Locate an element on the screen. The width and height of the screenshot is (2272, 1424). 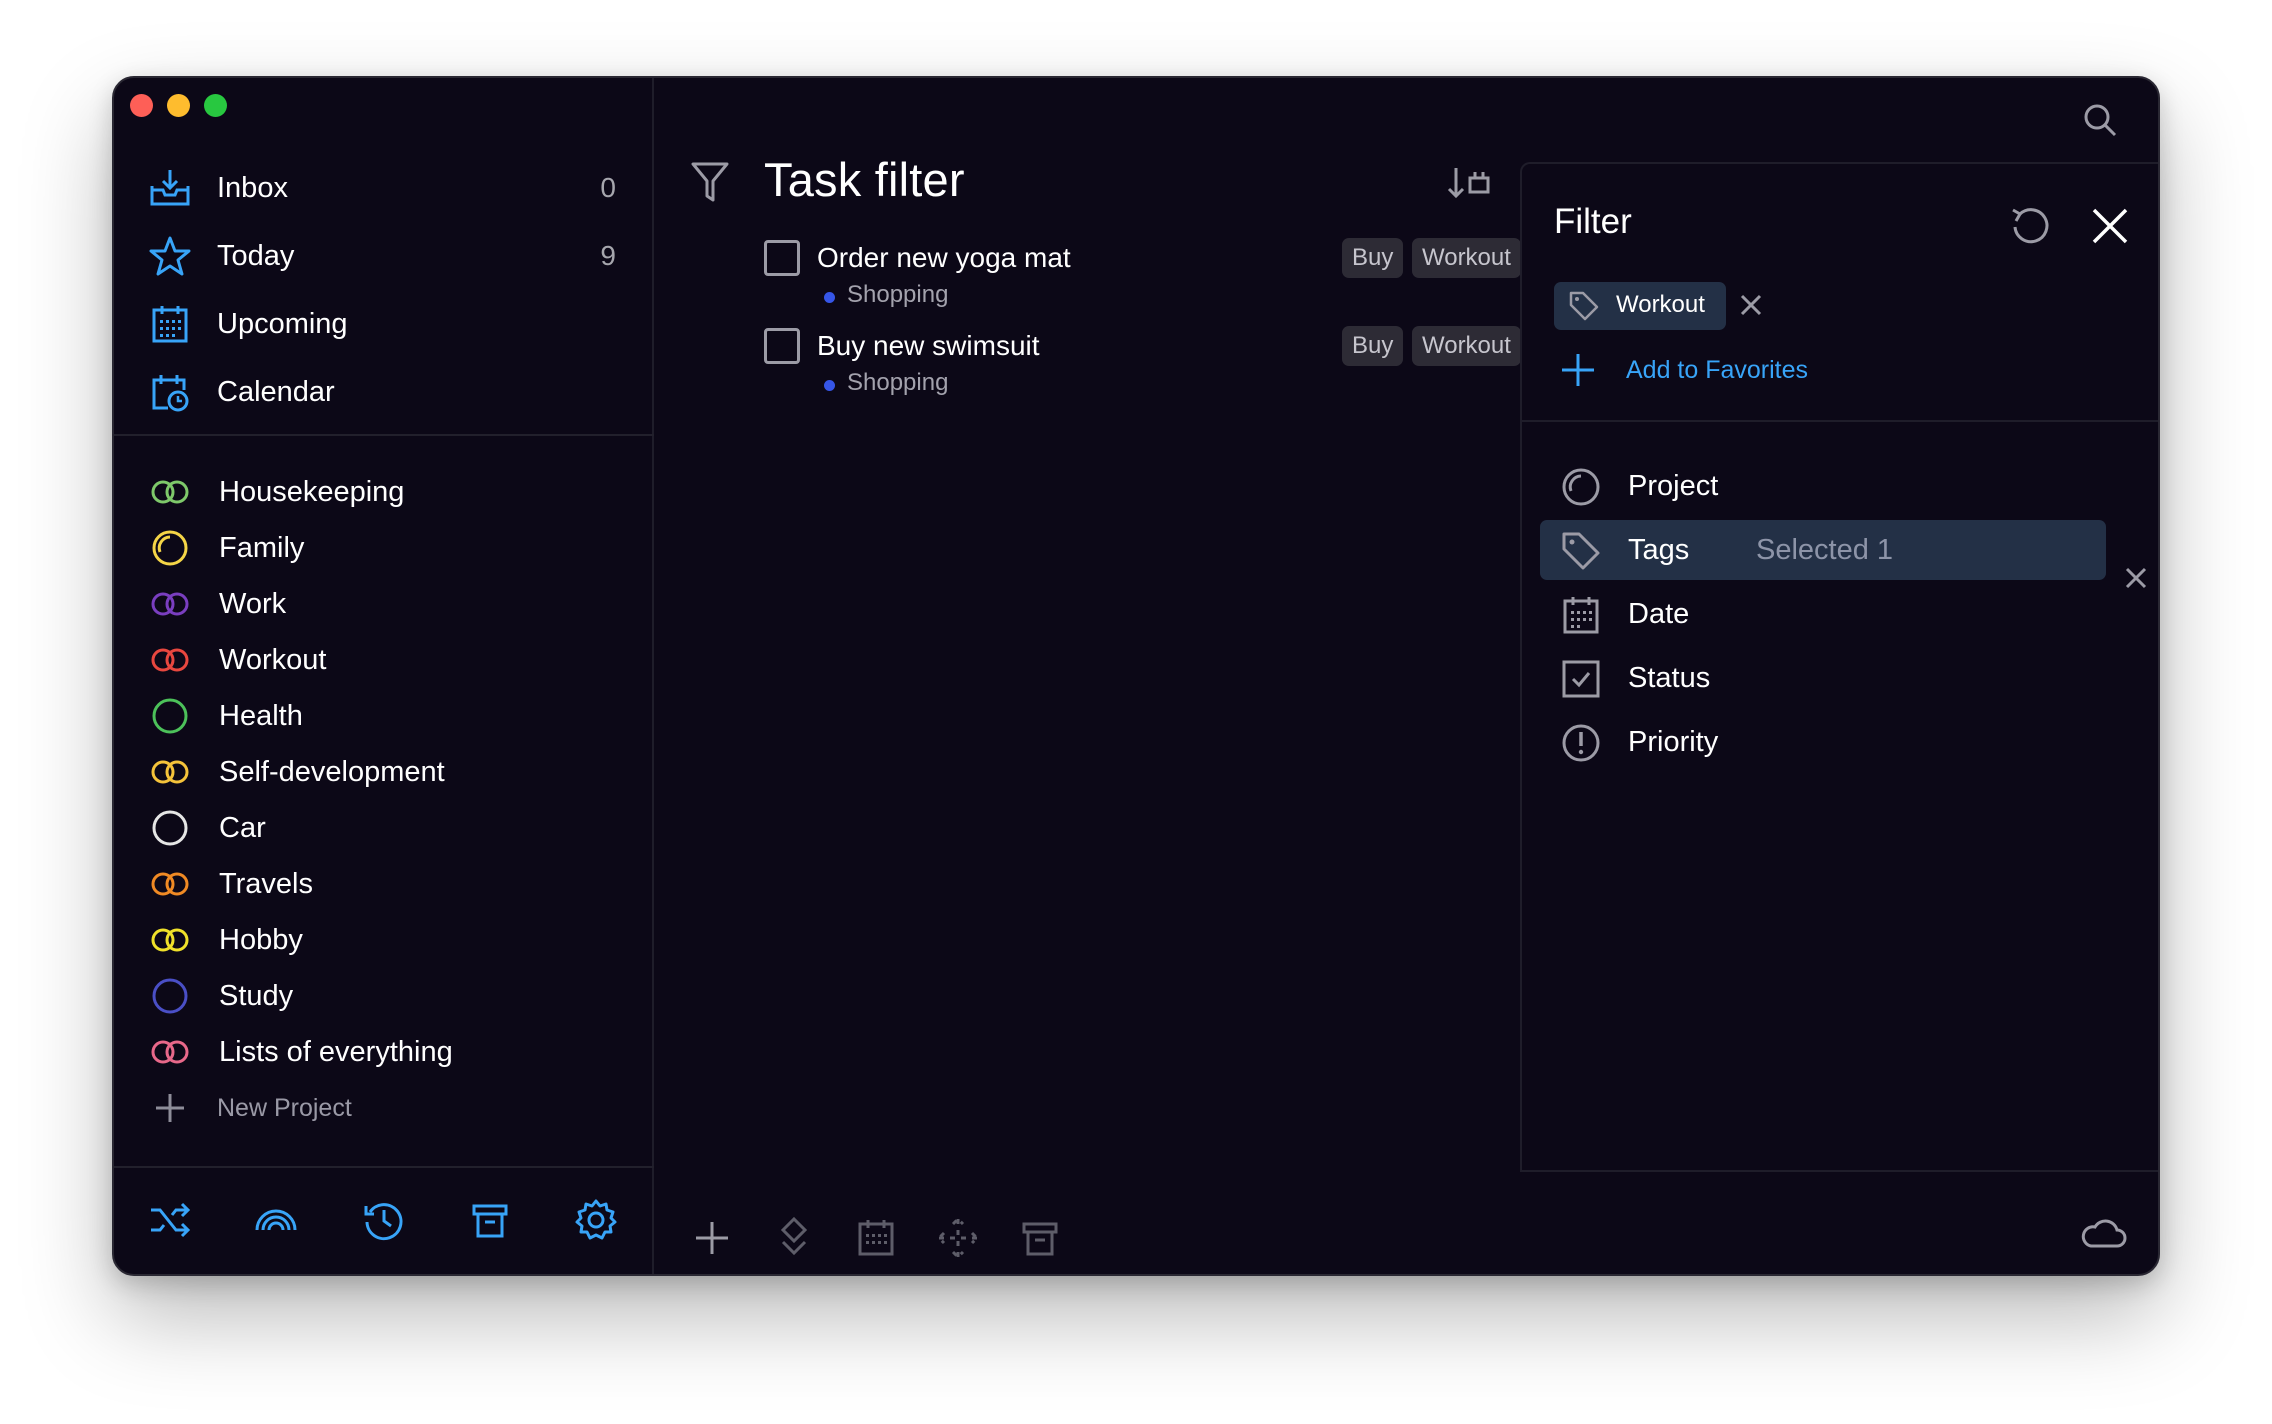
remove-tag-icon is located at coordinates (1751, 305).